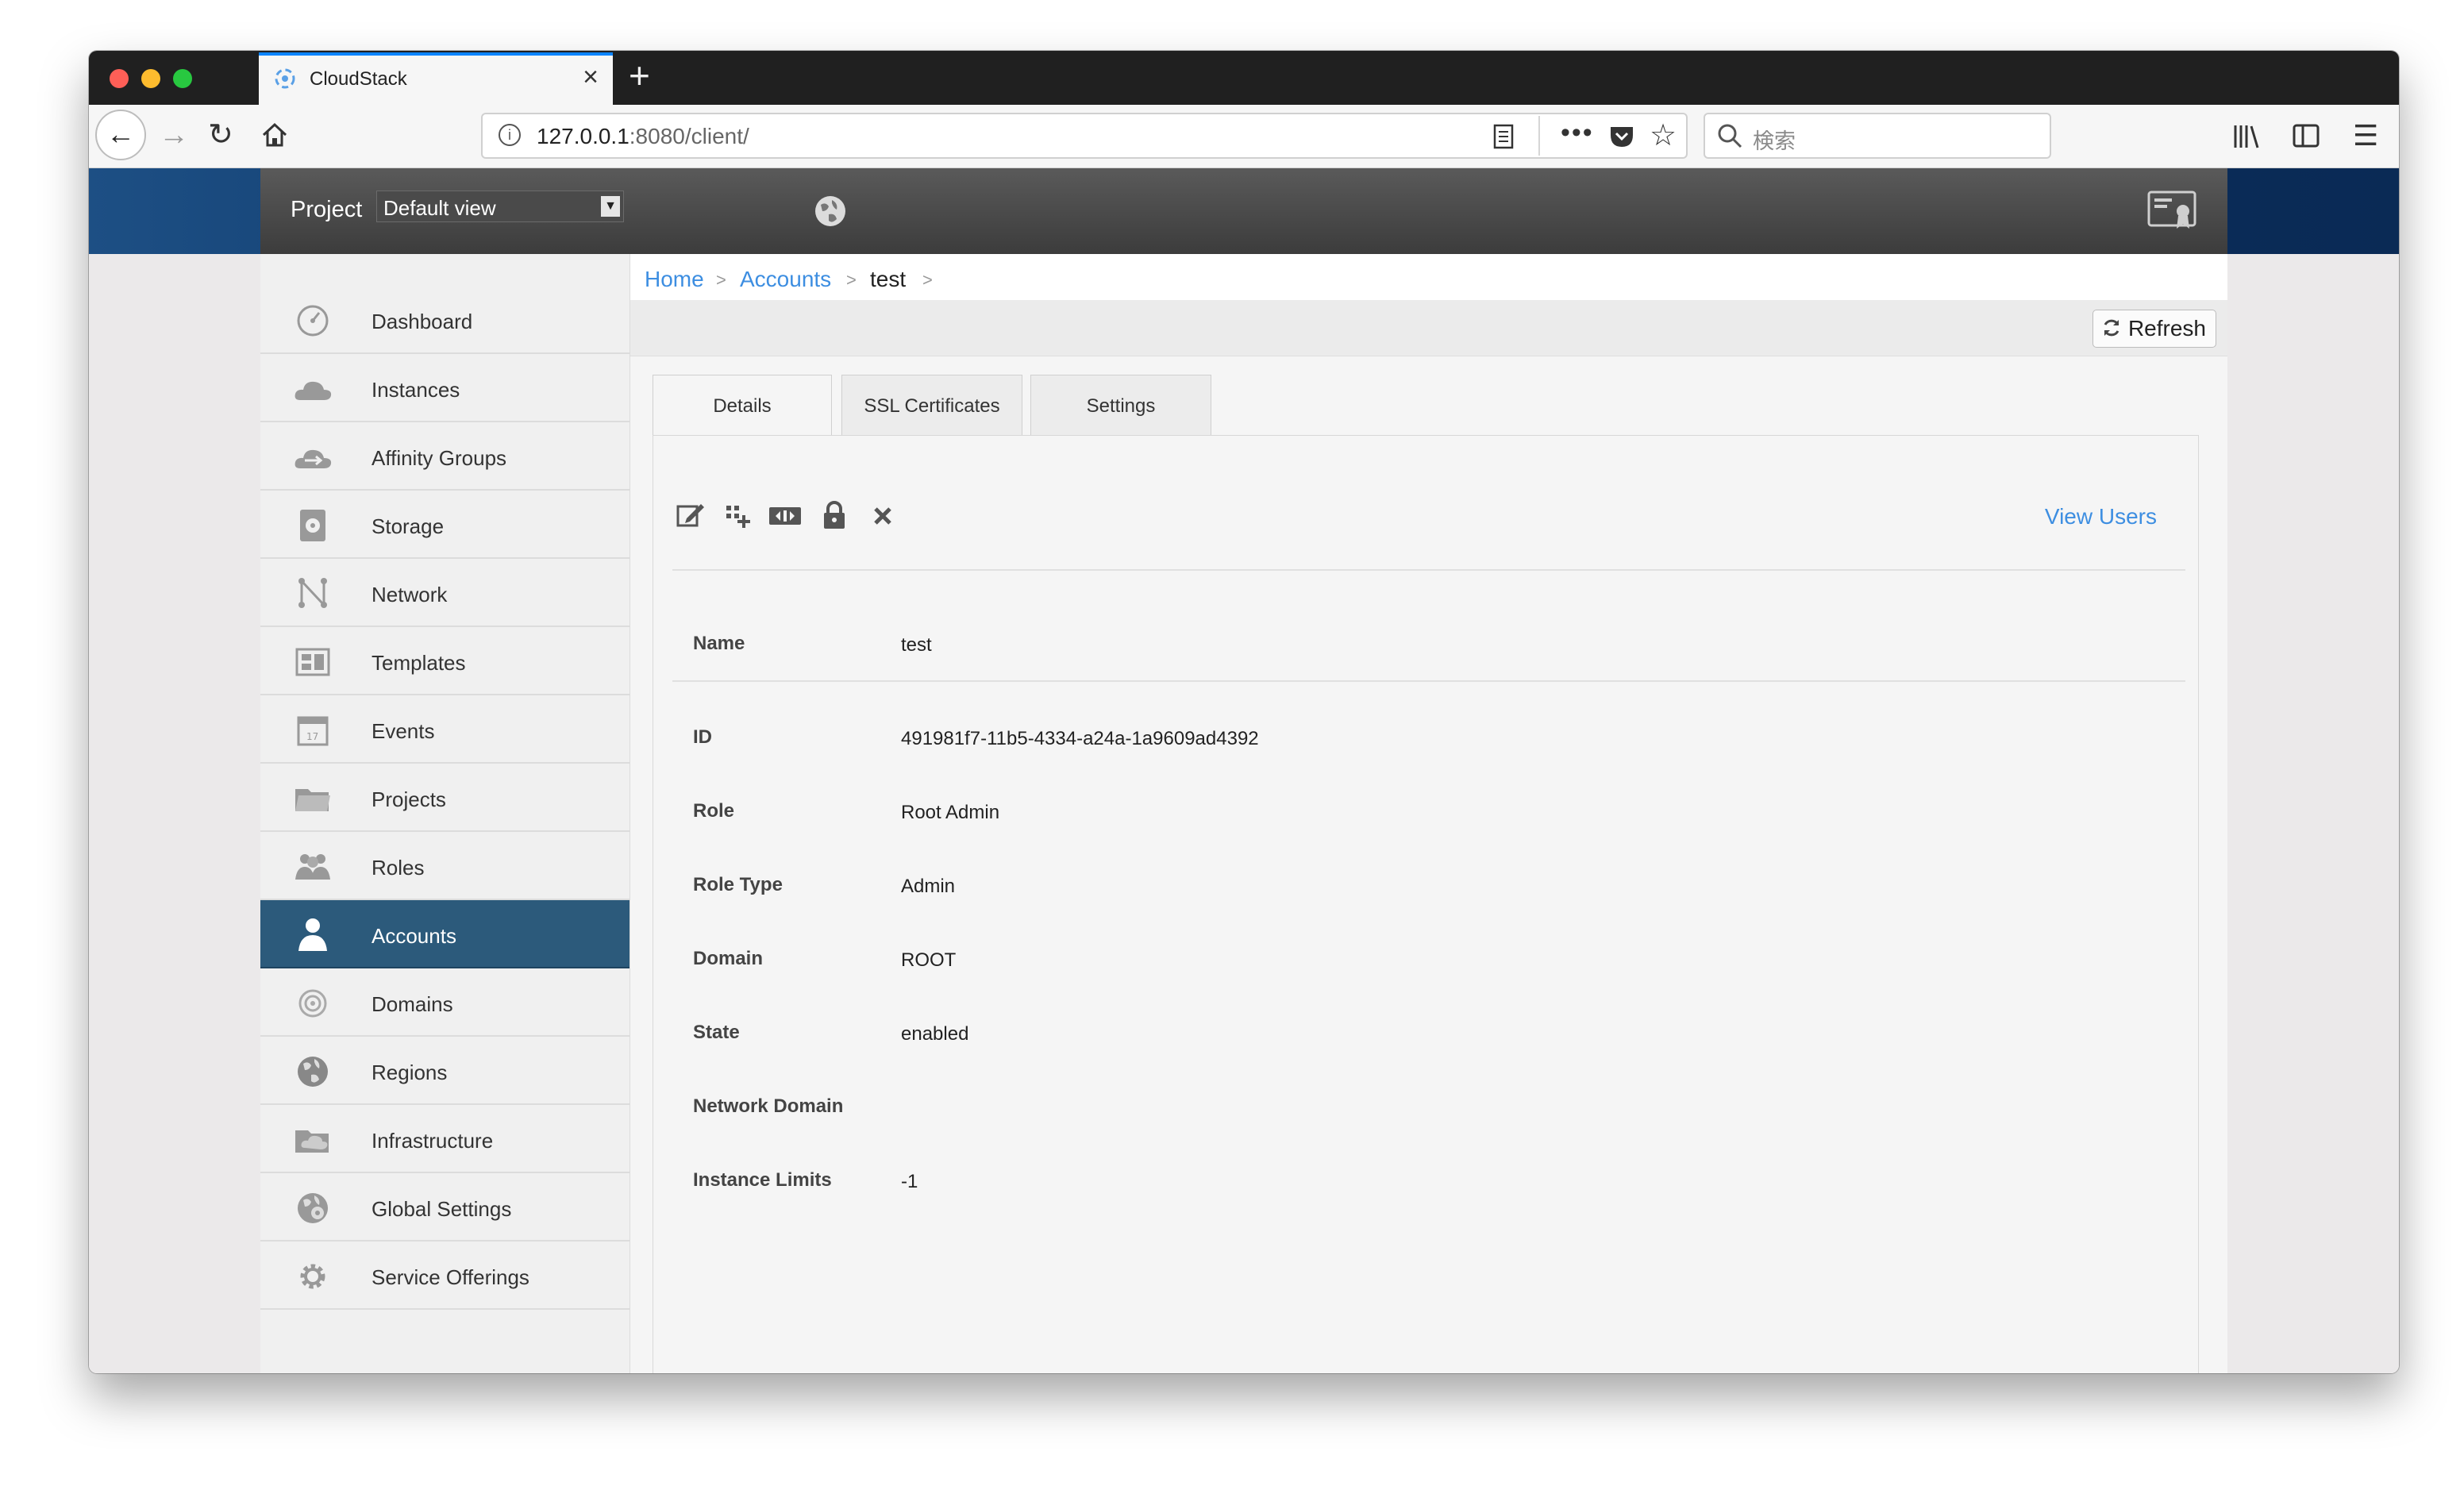  I want to click on sidebar-item-label: Storage, so click(408, 526).